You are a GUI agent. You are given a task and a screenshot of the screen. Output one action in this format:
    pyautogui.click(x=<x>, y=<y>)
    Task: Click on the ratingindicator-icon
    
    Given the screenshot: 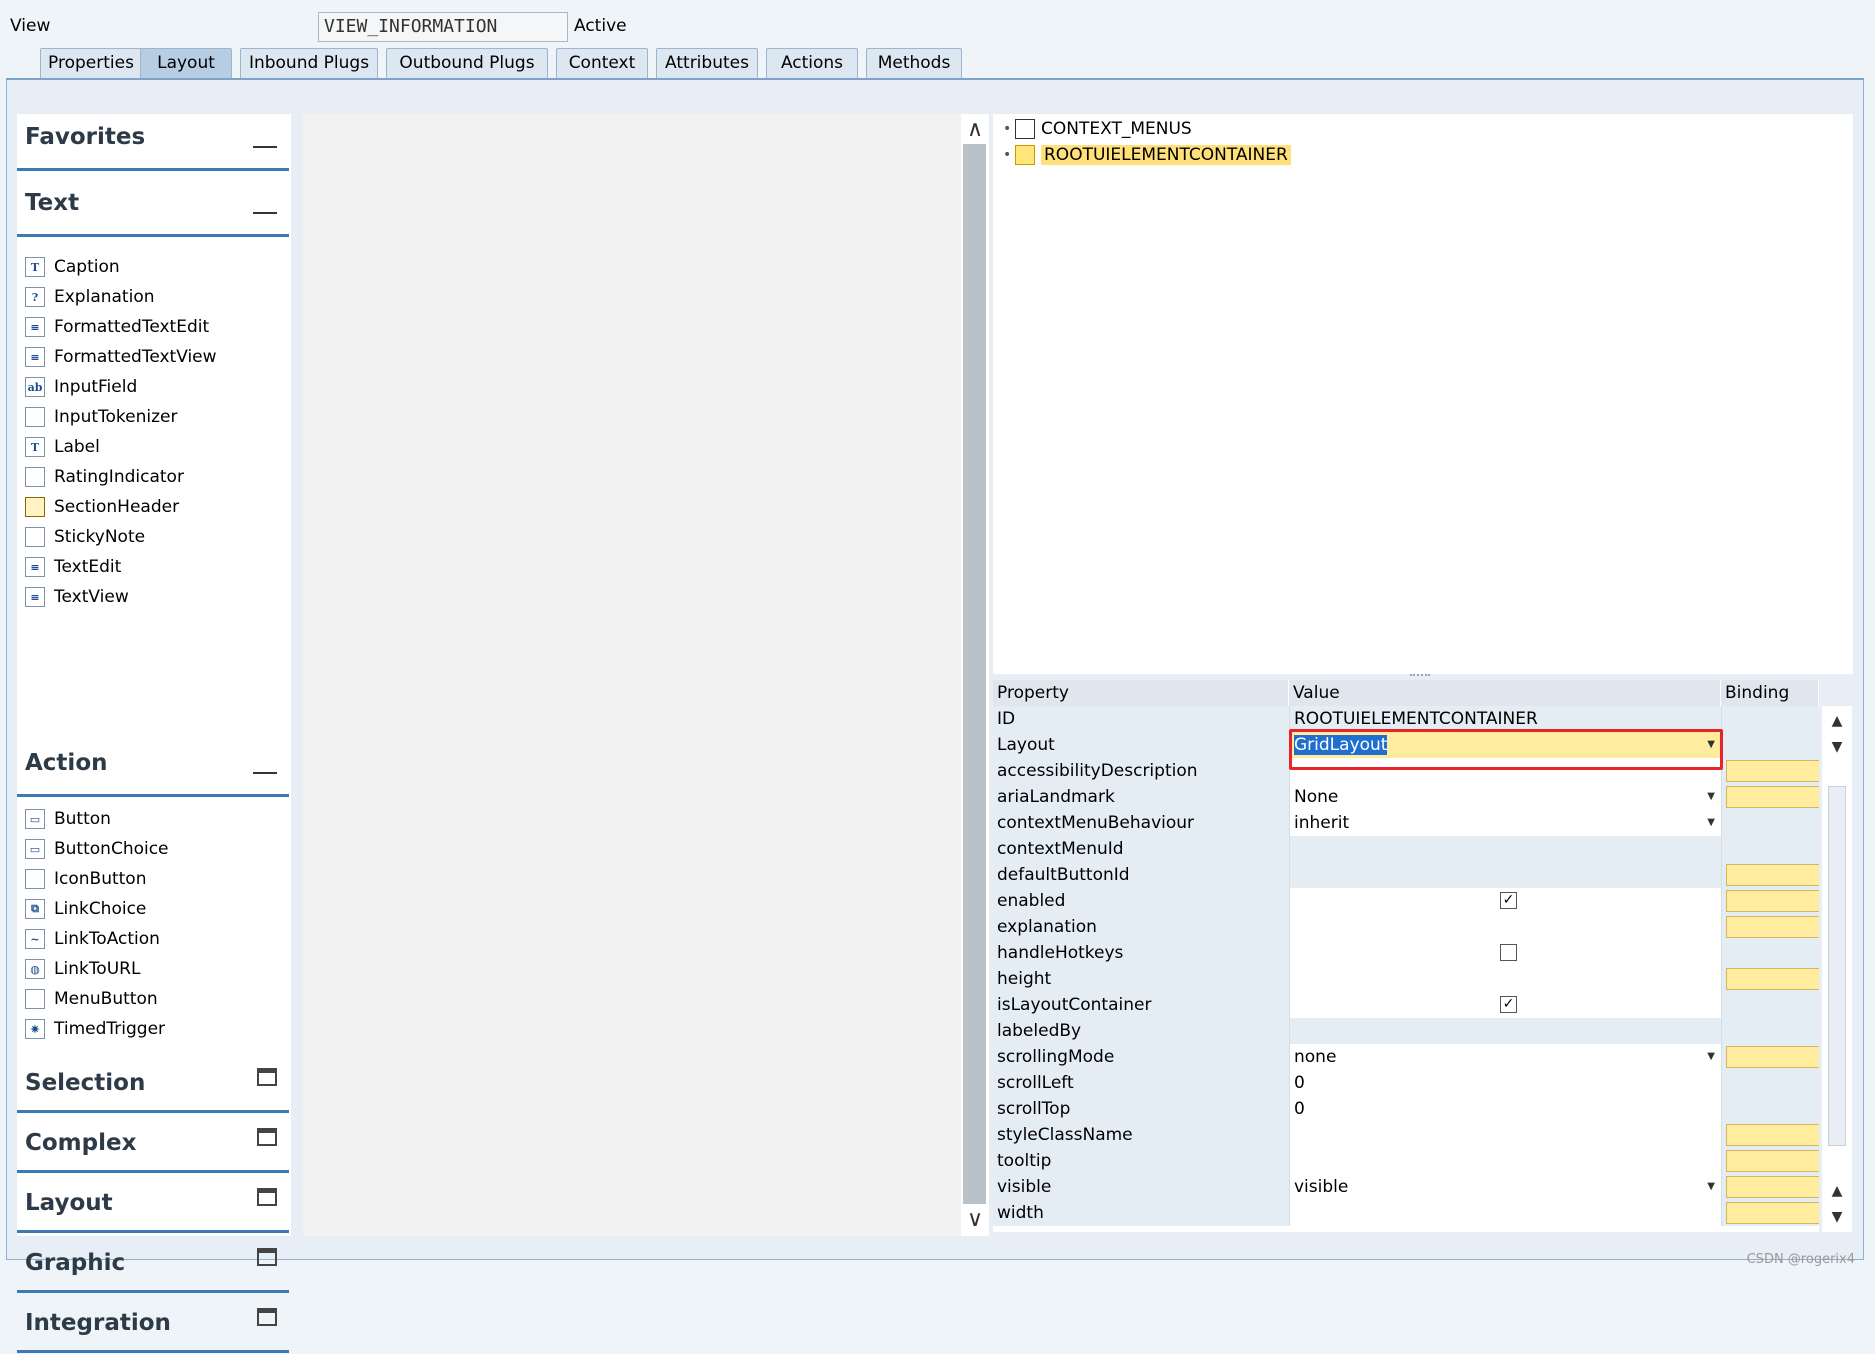 What is the action you would take?
    pyautogui.click(x=35, y=477)
    